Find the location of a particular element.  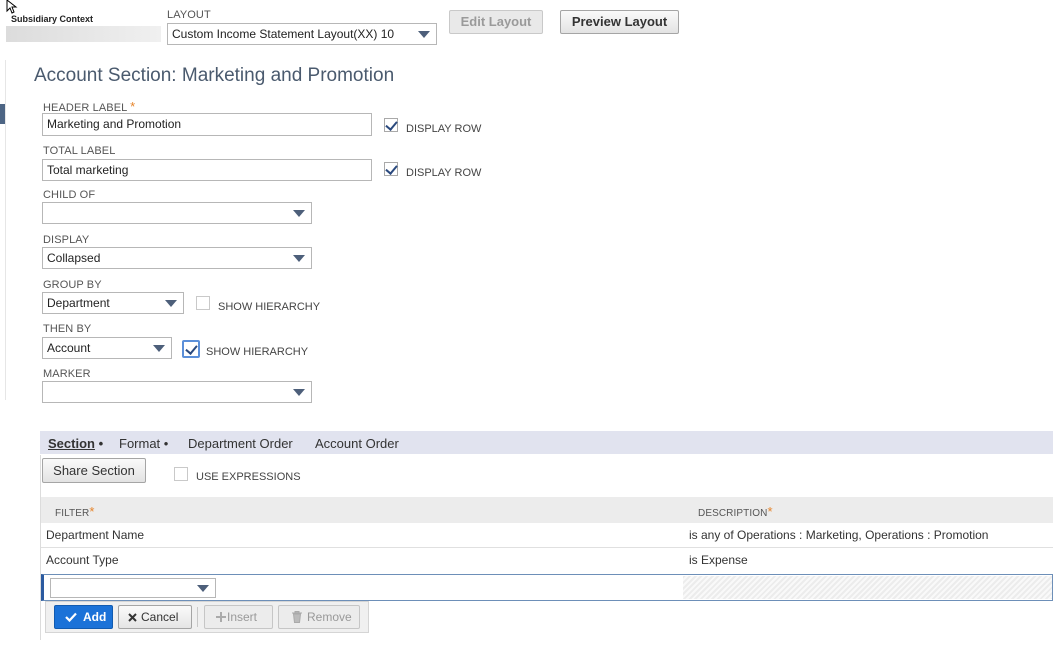

display-label: DISPLAY is located at coordinates (66, 240).